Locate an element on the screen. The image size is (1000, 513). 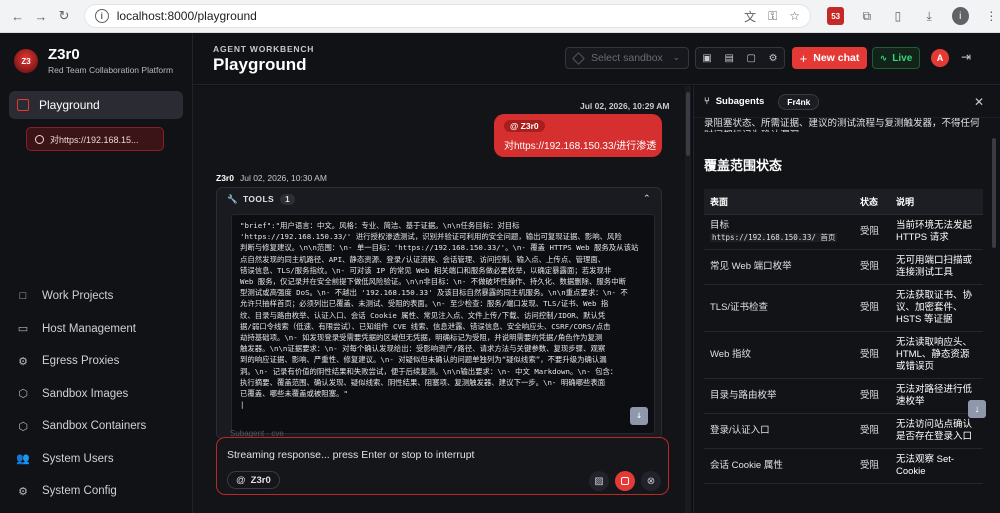
tools-count-badge: 1 is located at coordinates (287, 199).